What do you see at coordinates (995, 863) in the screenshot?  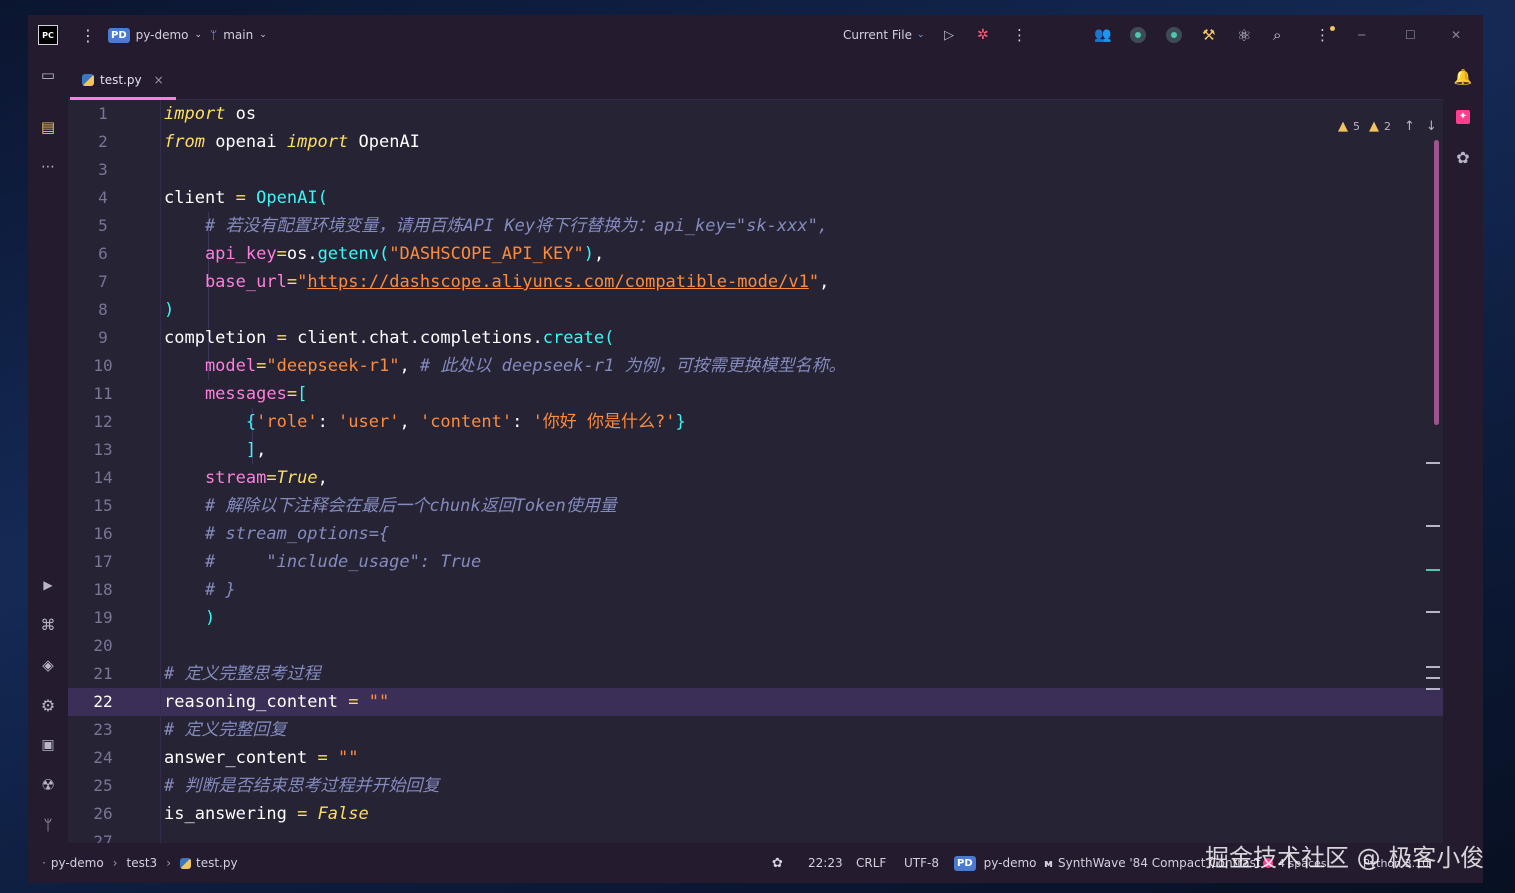 I see `interpreter-selector: PD py-demo` at bounding box center [995, 863].